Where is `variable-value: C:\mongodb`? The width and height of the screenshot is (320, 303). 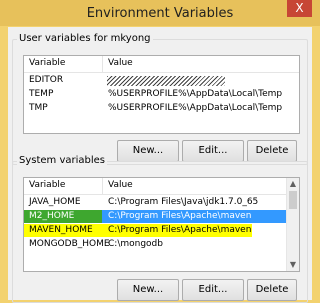 variable-value: C:\mongodb is located at coordinates (135, 244).